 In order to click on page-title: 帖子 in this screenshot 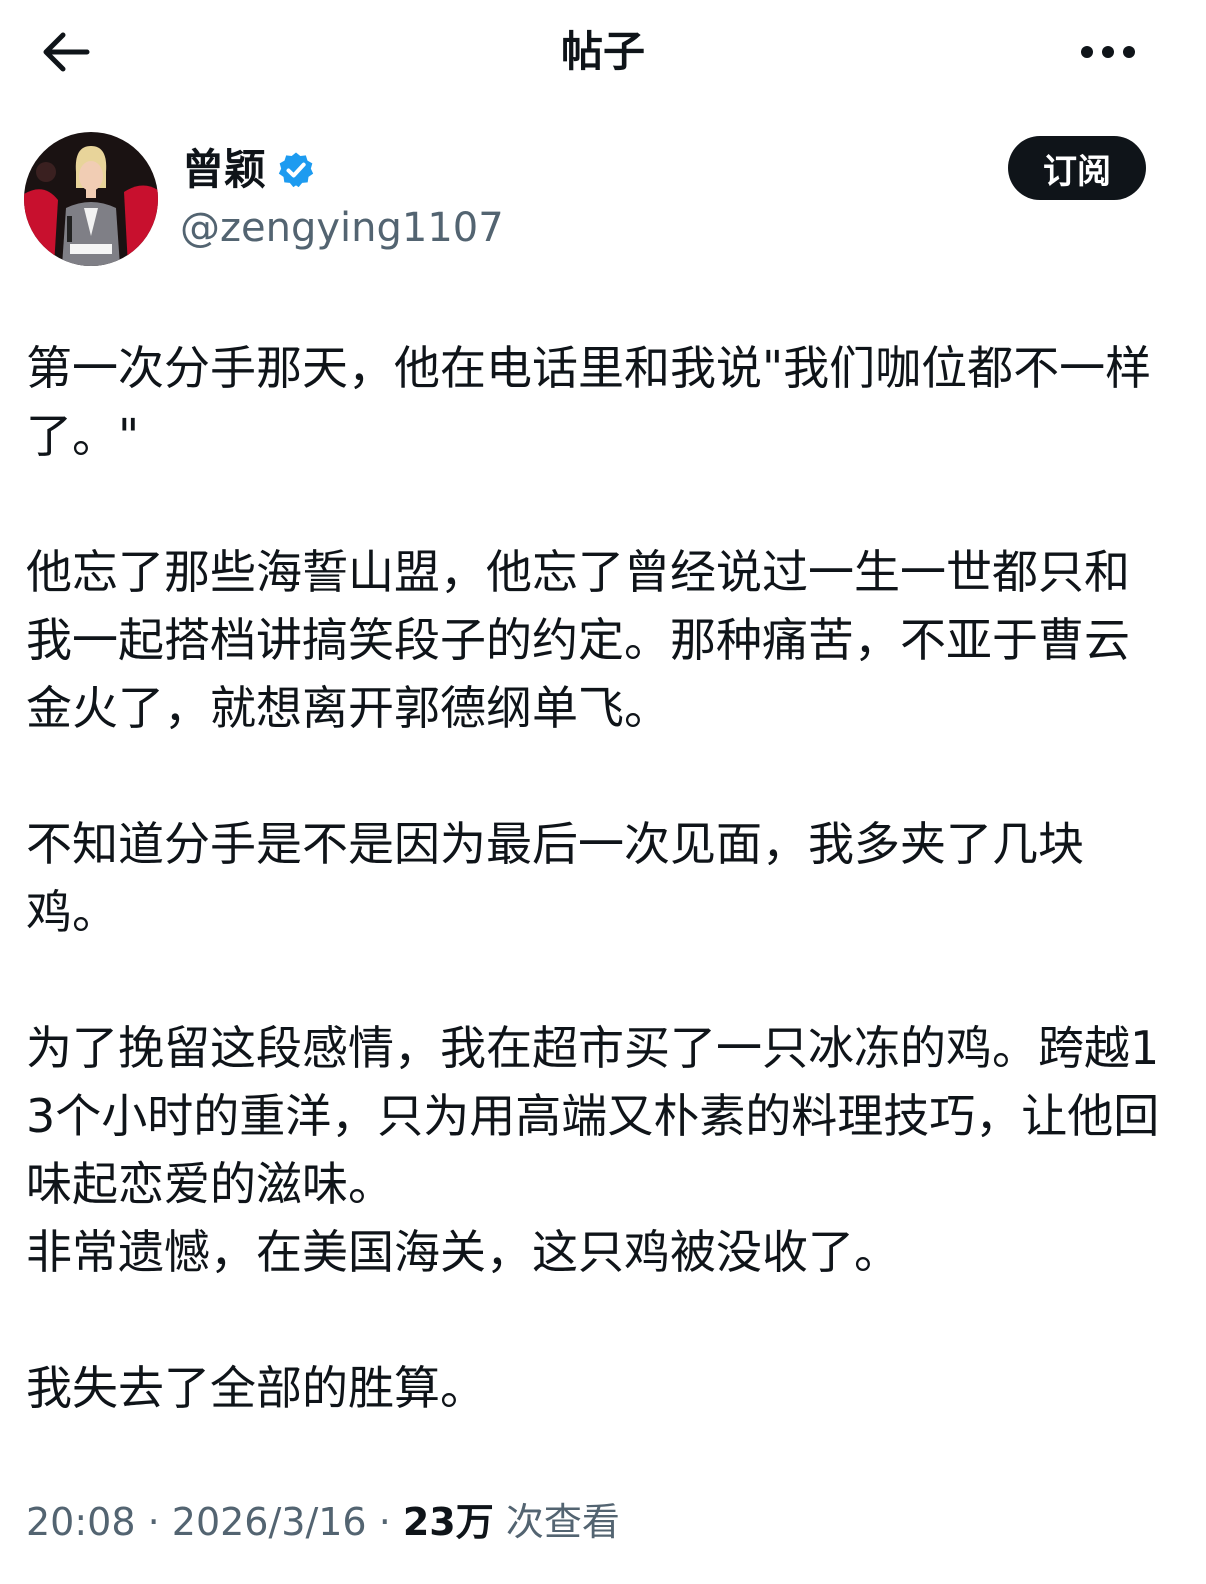, I will do `click(602, 51)`.